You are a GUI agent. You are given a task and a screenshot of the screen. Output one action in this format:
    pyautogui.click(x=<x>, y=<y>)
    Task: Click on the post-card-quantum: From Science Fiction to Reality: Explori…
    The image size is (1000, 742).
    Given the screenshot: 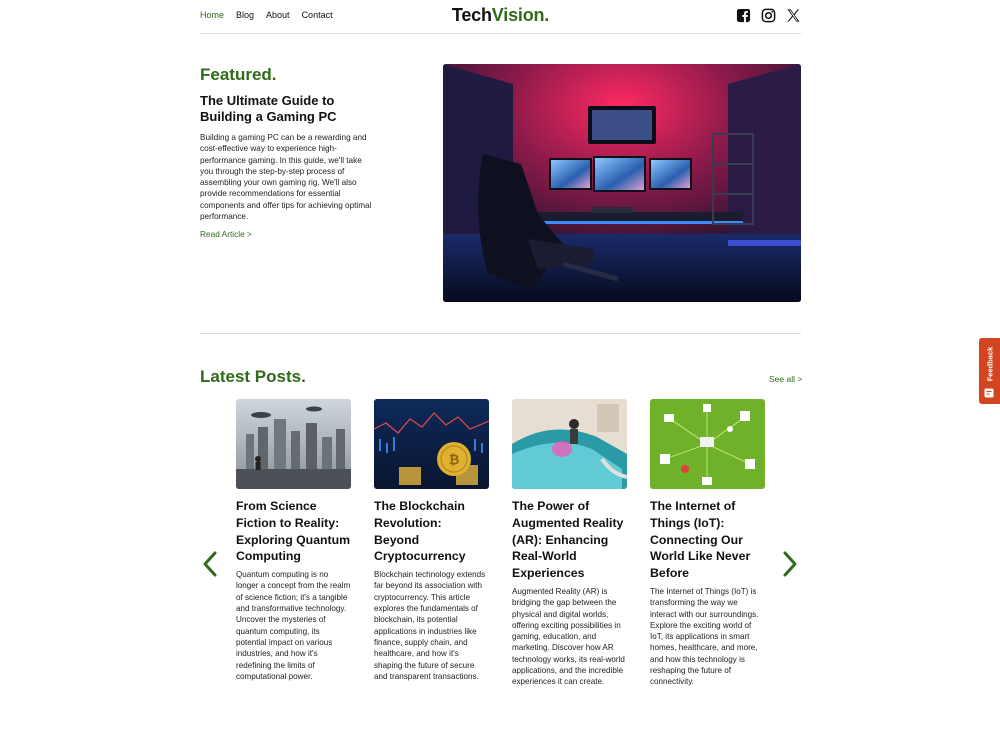 What is the action you would take?
    pyautogui.click(x=293, y=540)
    